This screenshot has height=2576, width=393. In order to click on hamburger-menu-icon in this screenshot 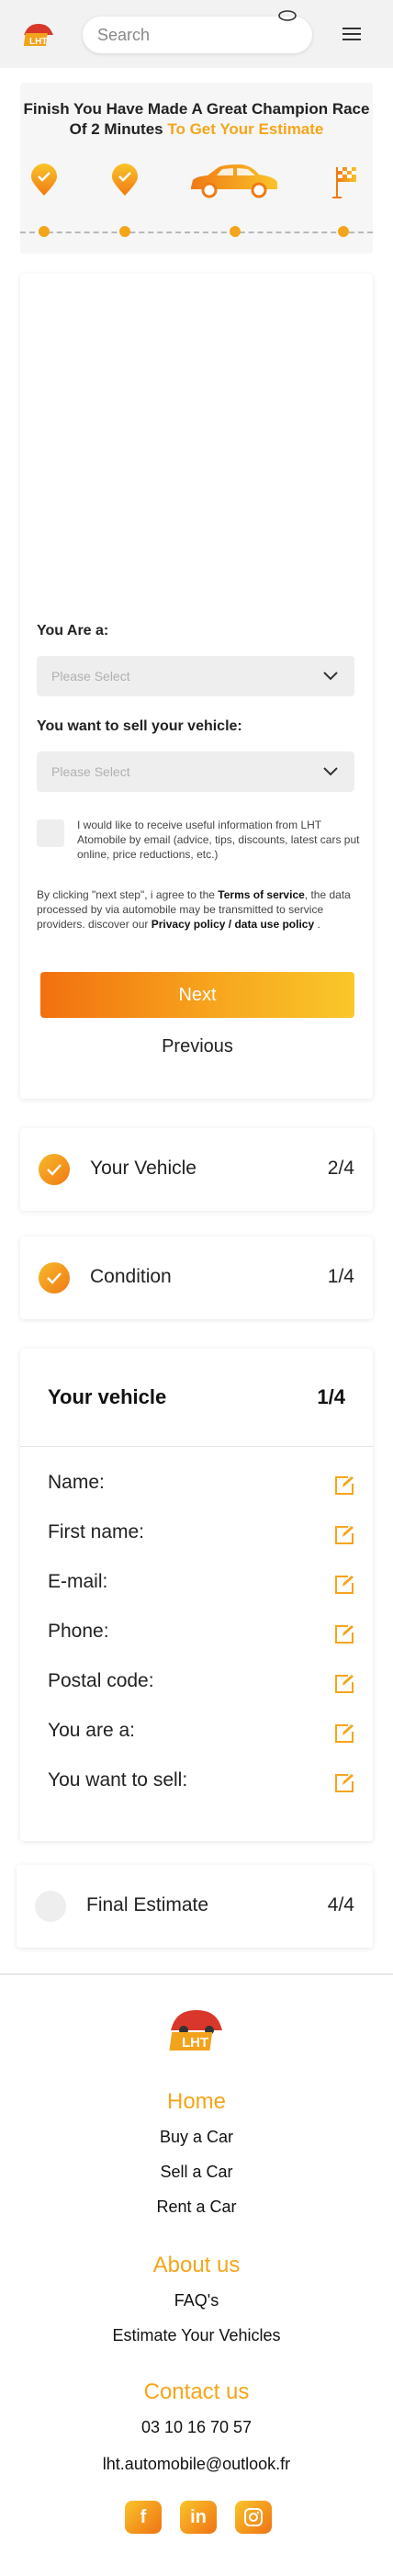, I will do `click(351, 34)`.